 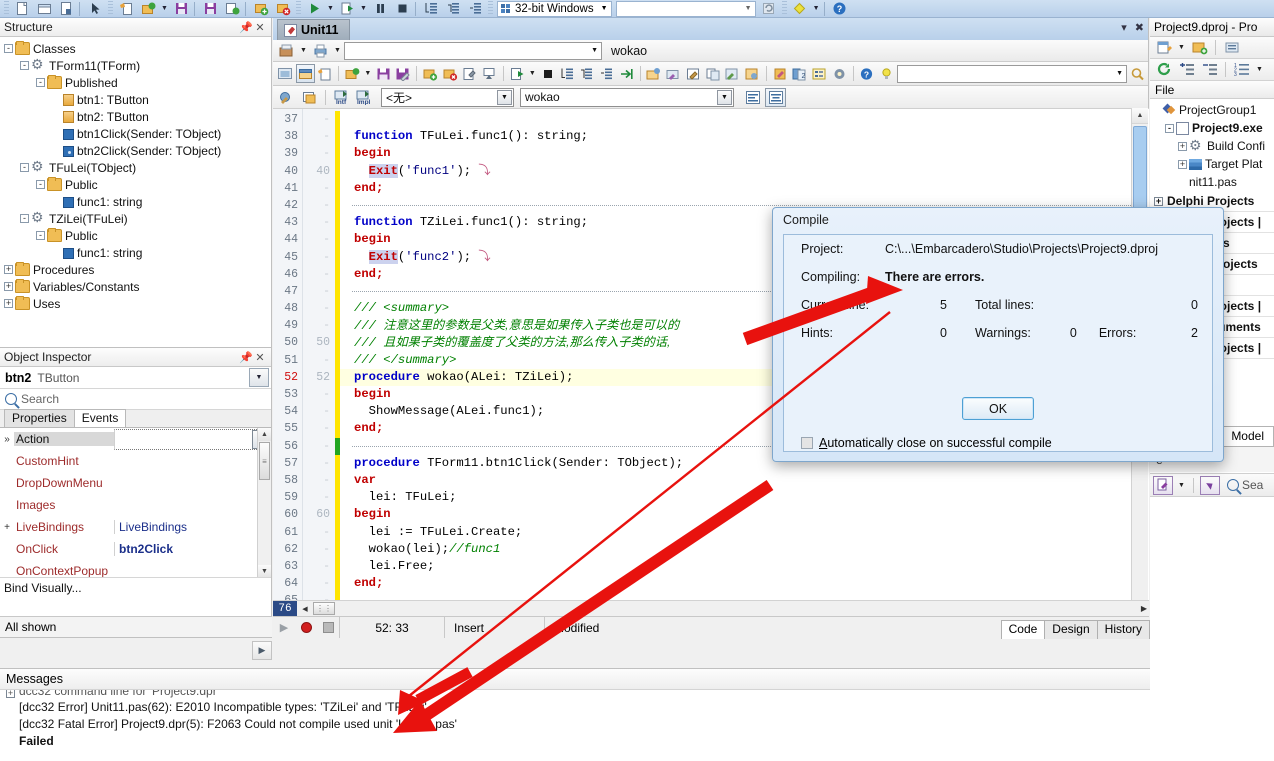 What do you see at coordinates (587, 73) in the screenshot?
I see `step-over-icon` at bounding box center [587, 73].